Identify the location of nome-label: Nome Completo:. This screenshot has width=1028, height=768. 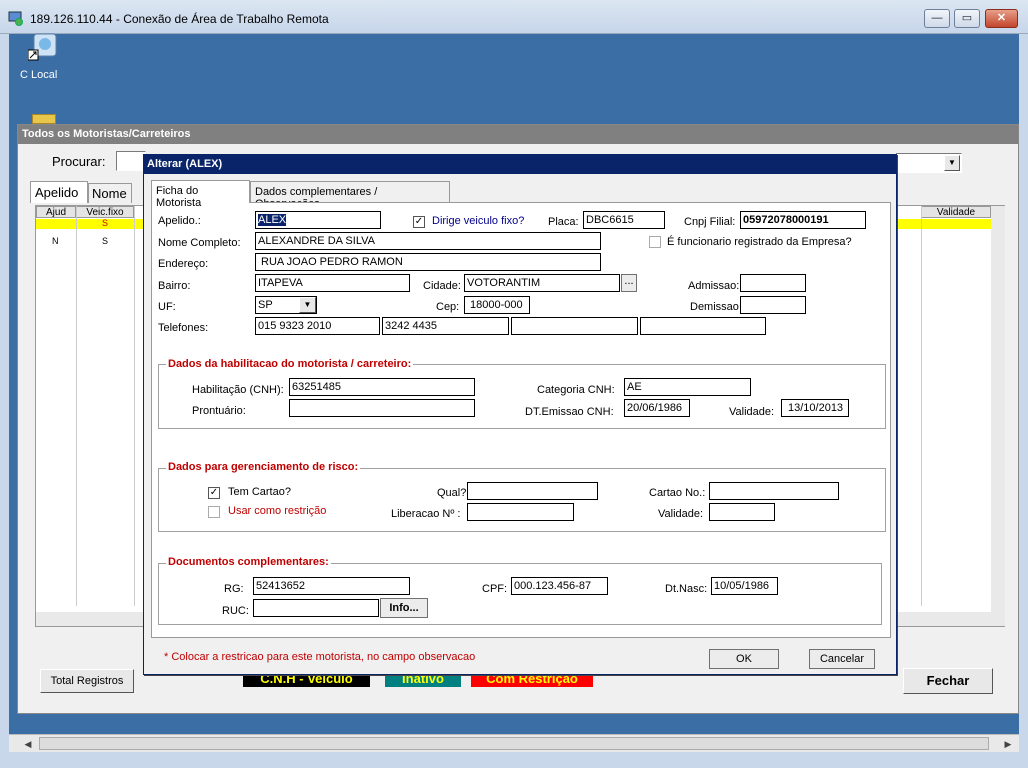
(199, 243).